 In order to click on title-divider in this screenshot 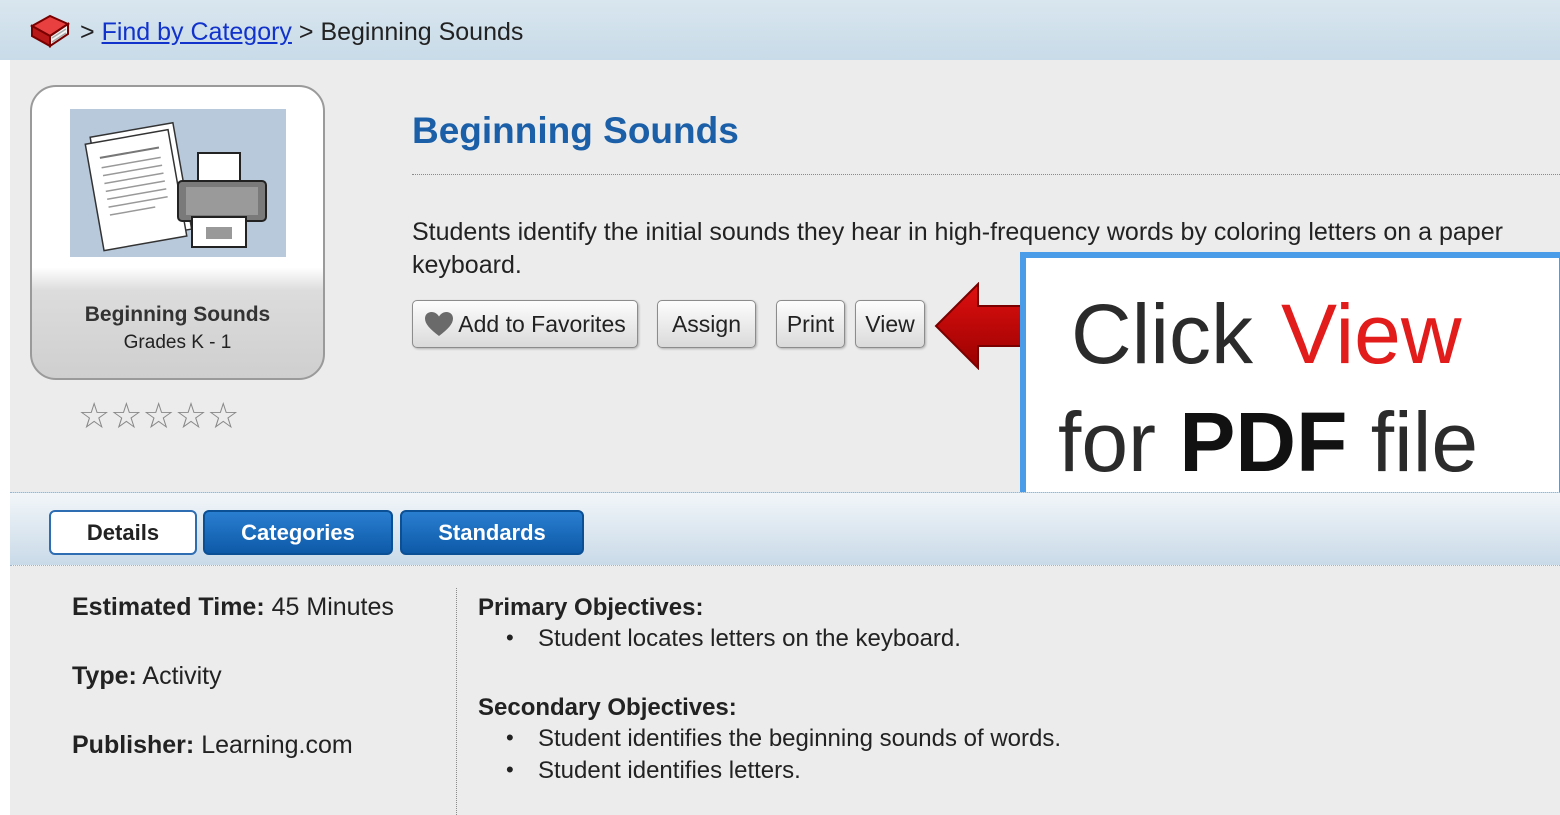, I will do `click(986, 174)`.